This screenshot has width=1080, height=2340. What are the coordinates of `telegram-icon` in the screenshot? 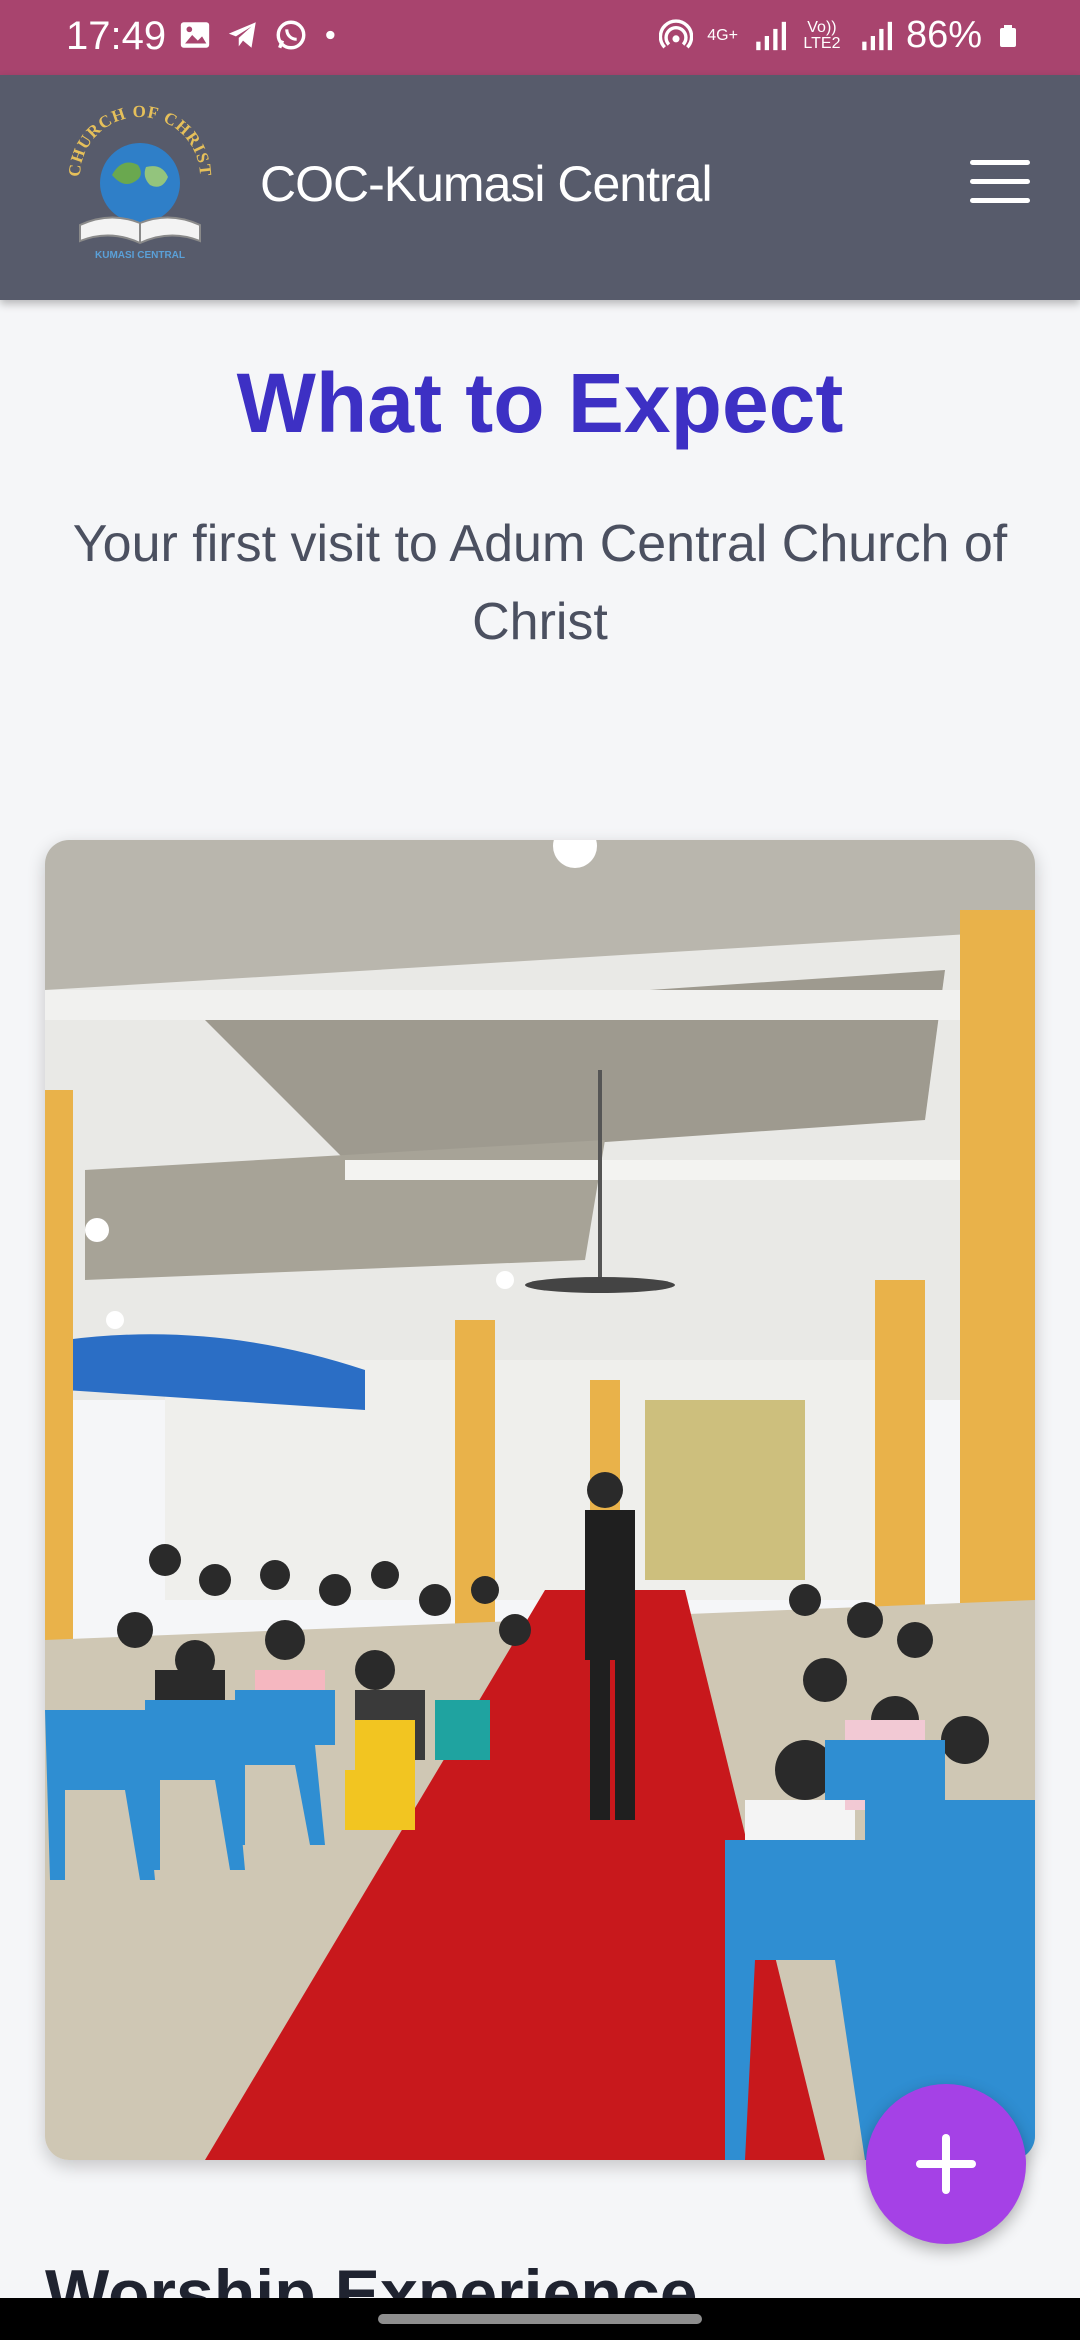 It's located at (242, 35).